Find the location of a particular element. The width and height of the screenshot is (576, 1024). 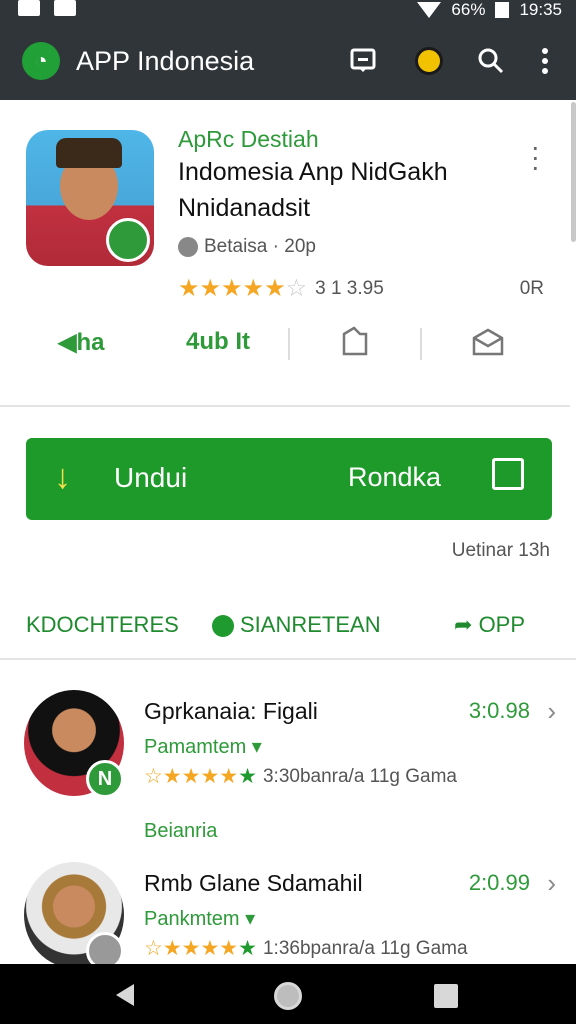

tab-sianretean: SIANRETEAN is located at coordinates (296, 625).